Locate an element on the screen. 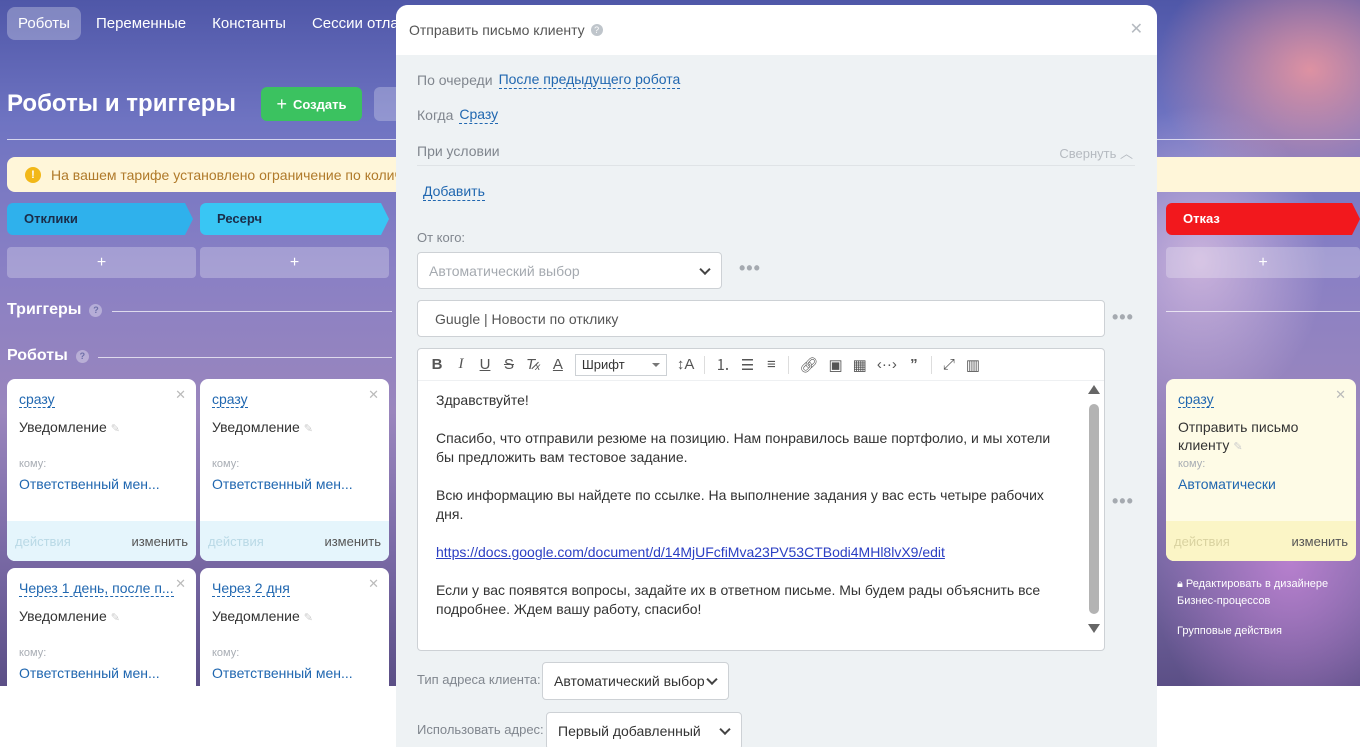 The image size is (1360, 747). text-color-icon: A is located at coordinates (558, 364).